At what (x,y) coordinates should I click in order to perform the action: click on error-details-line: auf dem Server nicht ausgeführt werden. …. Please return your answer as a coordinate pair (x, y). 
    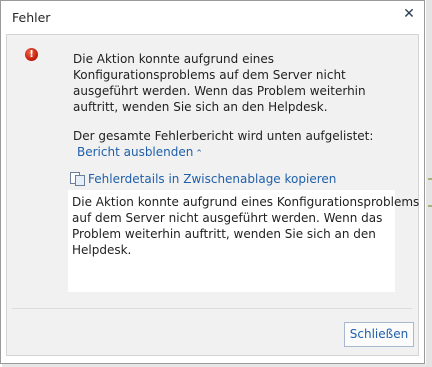
    Looking at the image, I should click on (227, 218).